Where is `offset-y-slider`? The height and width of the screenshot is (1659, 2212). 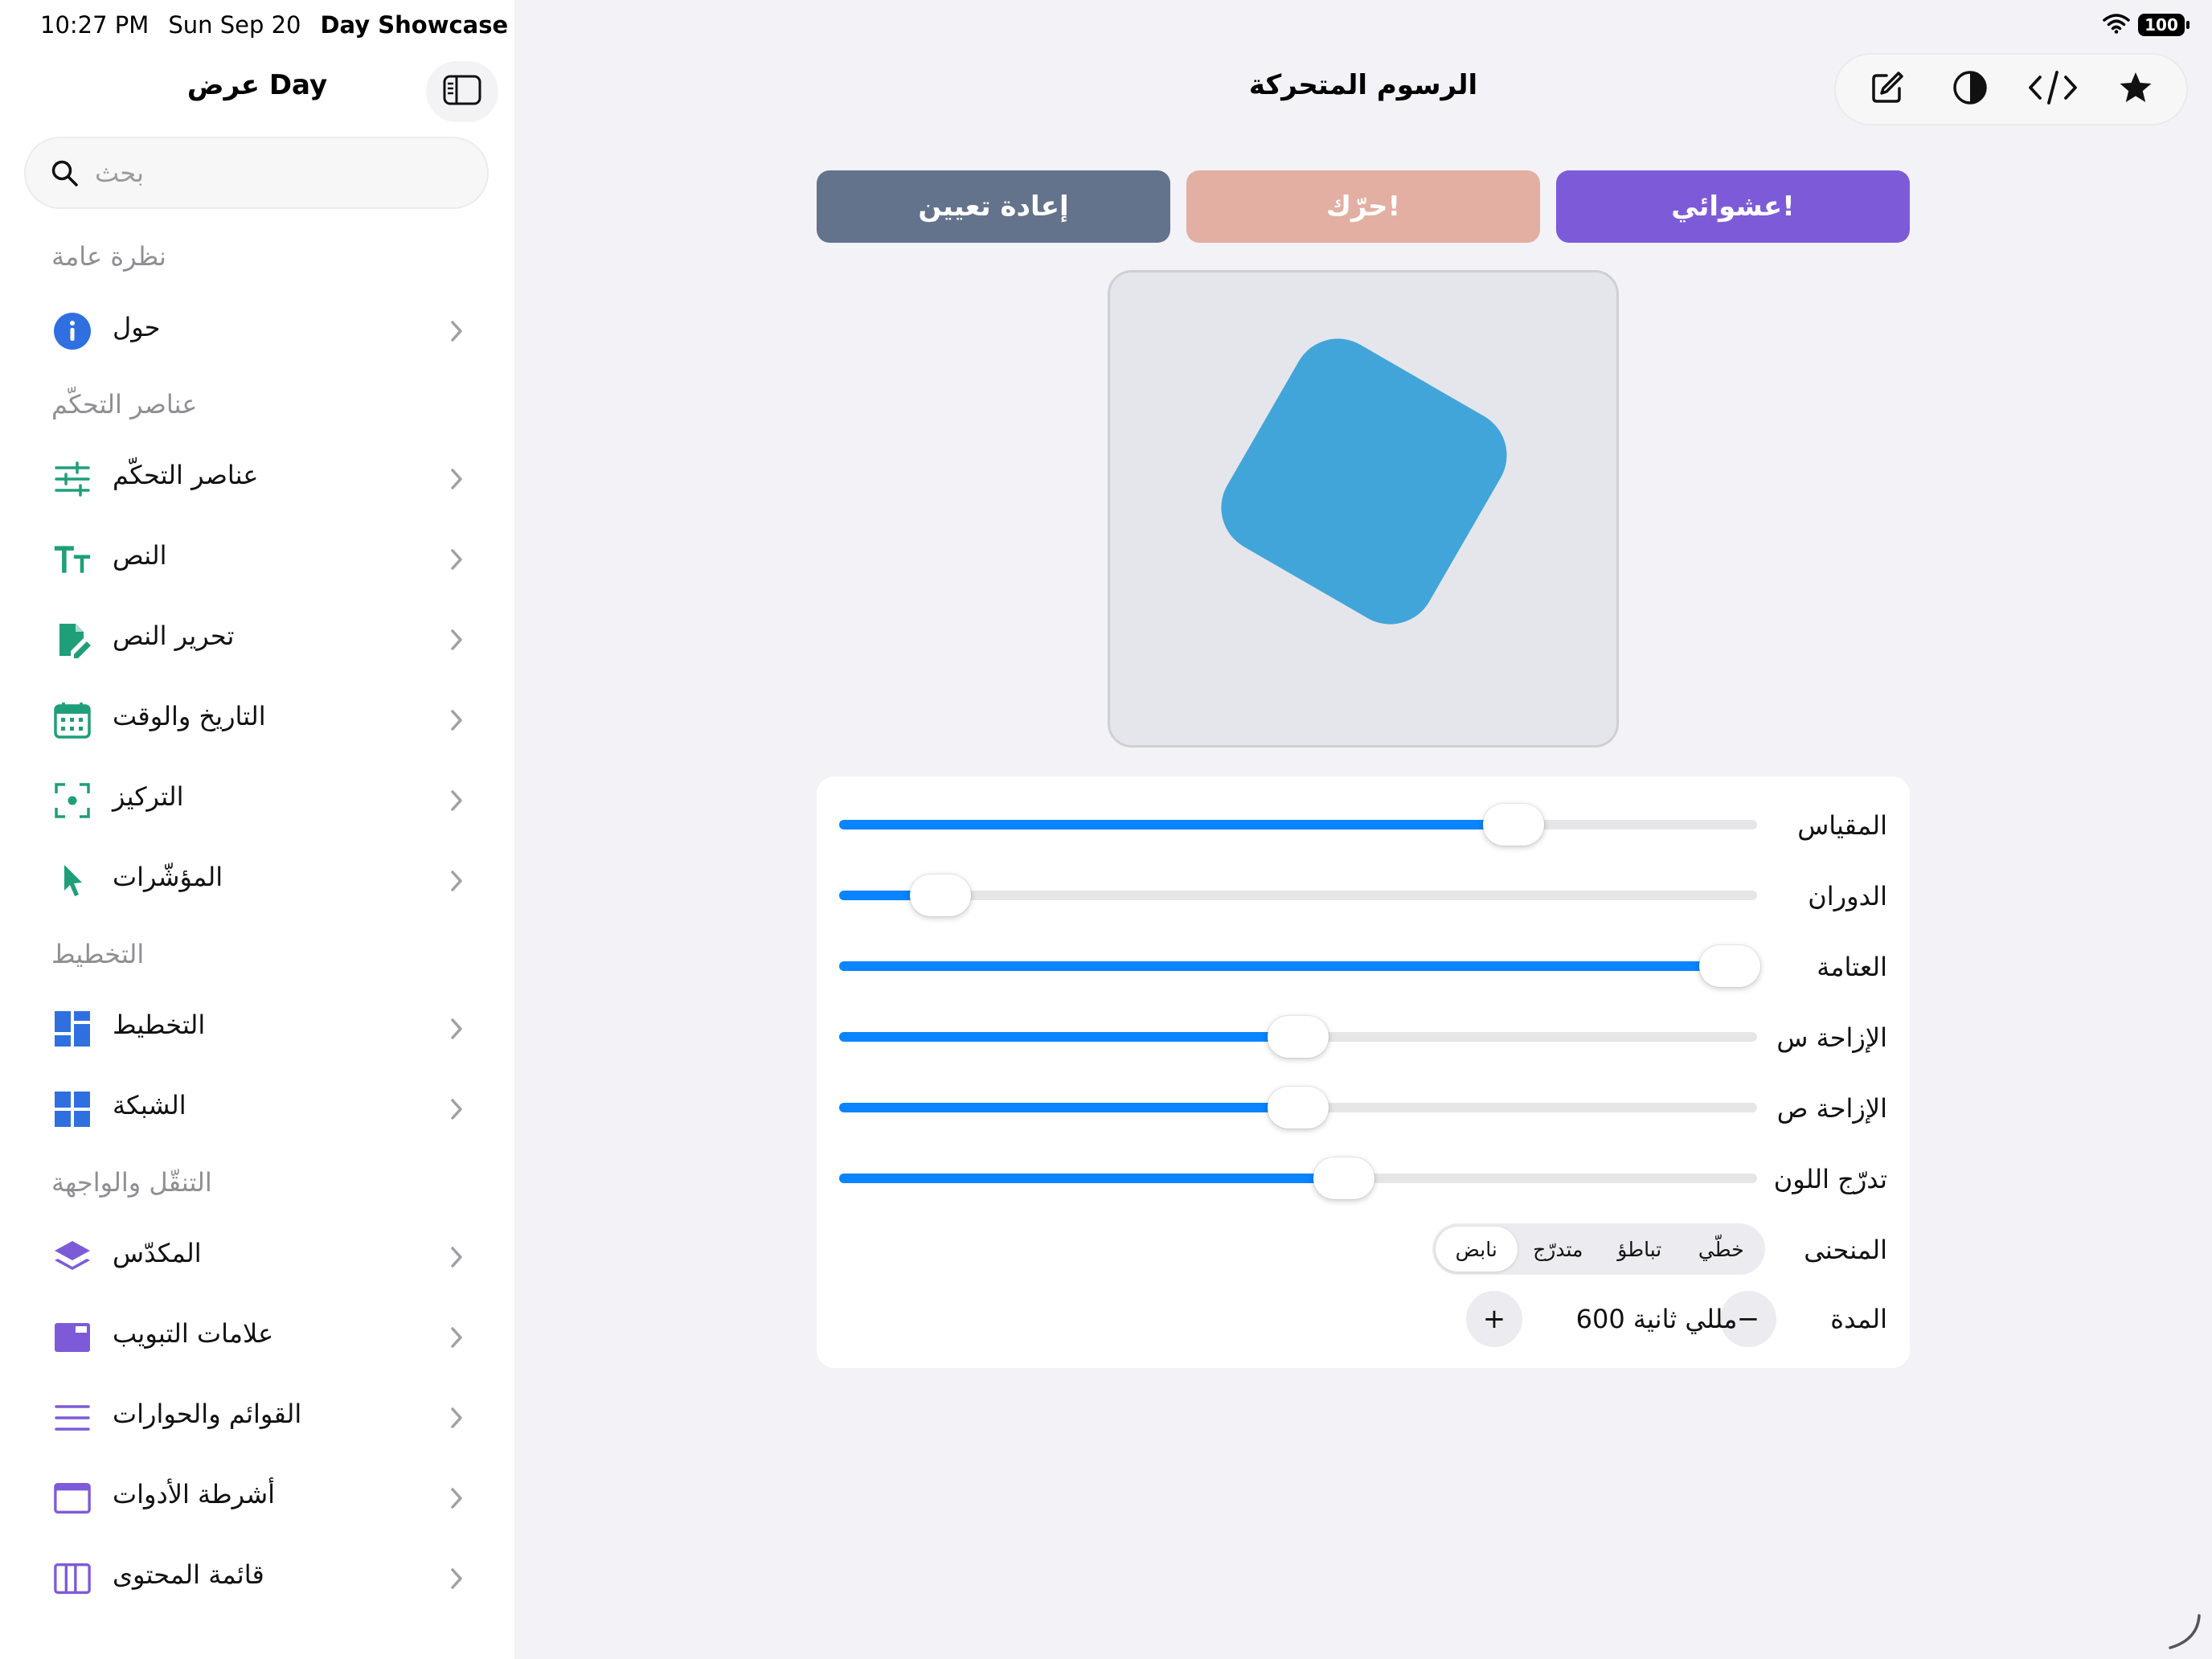 offset-y-slider is located at coordinates (1298, 1108).